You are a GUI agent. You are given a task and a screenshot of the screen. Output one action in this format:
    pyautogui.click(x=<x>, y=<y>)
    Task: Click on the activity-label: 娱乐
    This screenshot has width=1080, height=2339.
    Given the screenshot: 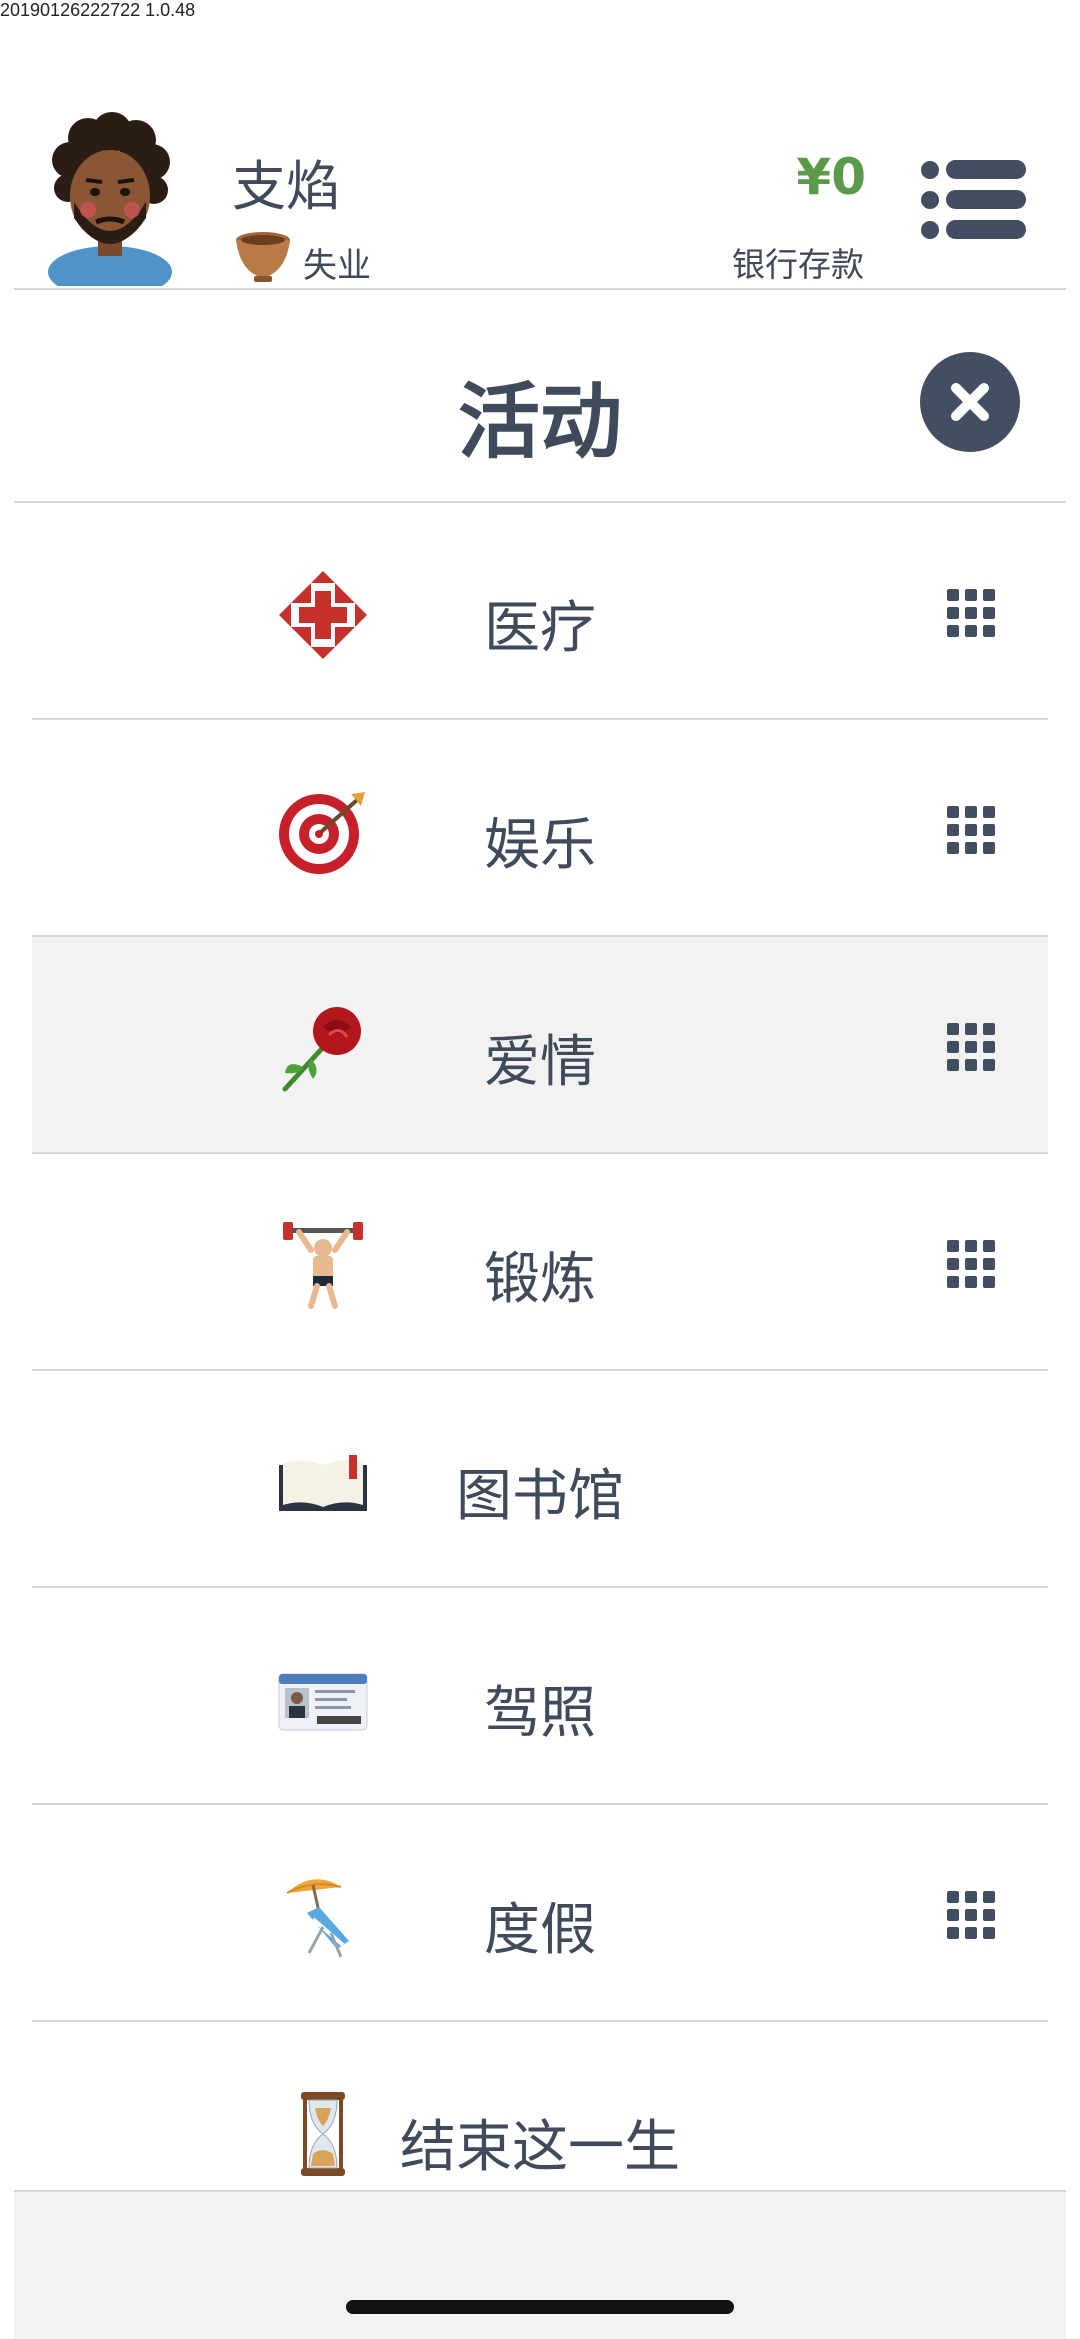 What is the action you would take?
    pyautogui.click(x=540, y=845)
    